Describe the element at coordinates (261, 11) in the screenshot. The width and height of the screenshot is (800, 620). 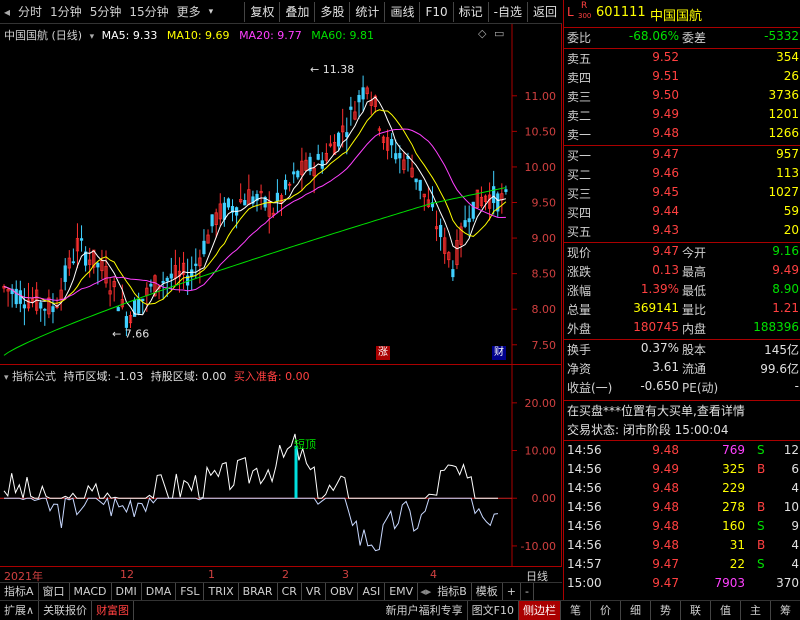
I see `adjust-button: 复权` at that location.